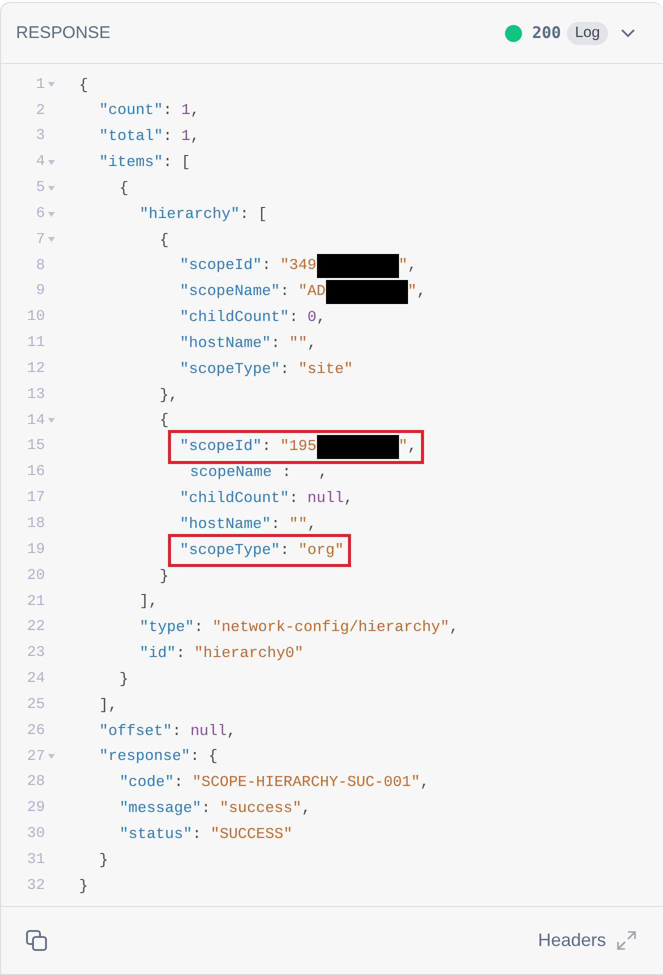  I want to click on line-number: 1, so click(39, 84).